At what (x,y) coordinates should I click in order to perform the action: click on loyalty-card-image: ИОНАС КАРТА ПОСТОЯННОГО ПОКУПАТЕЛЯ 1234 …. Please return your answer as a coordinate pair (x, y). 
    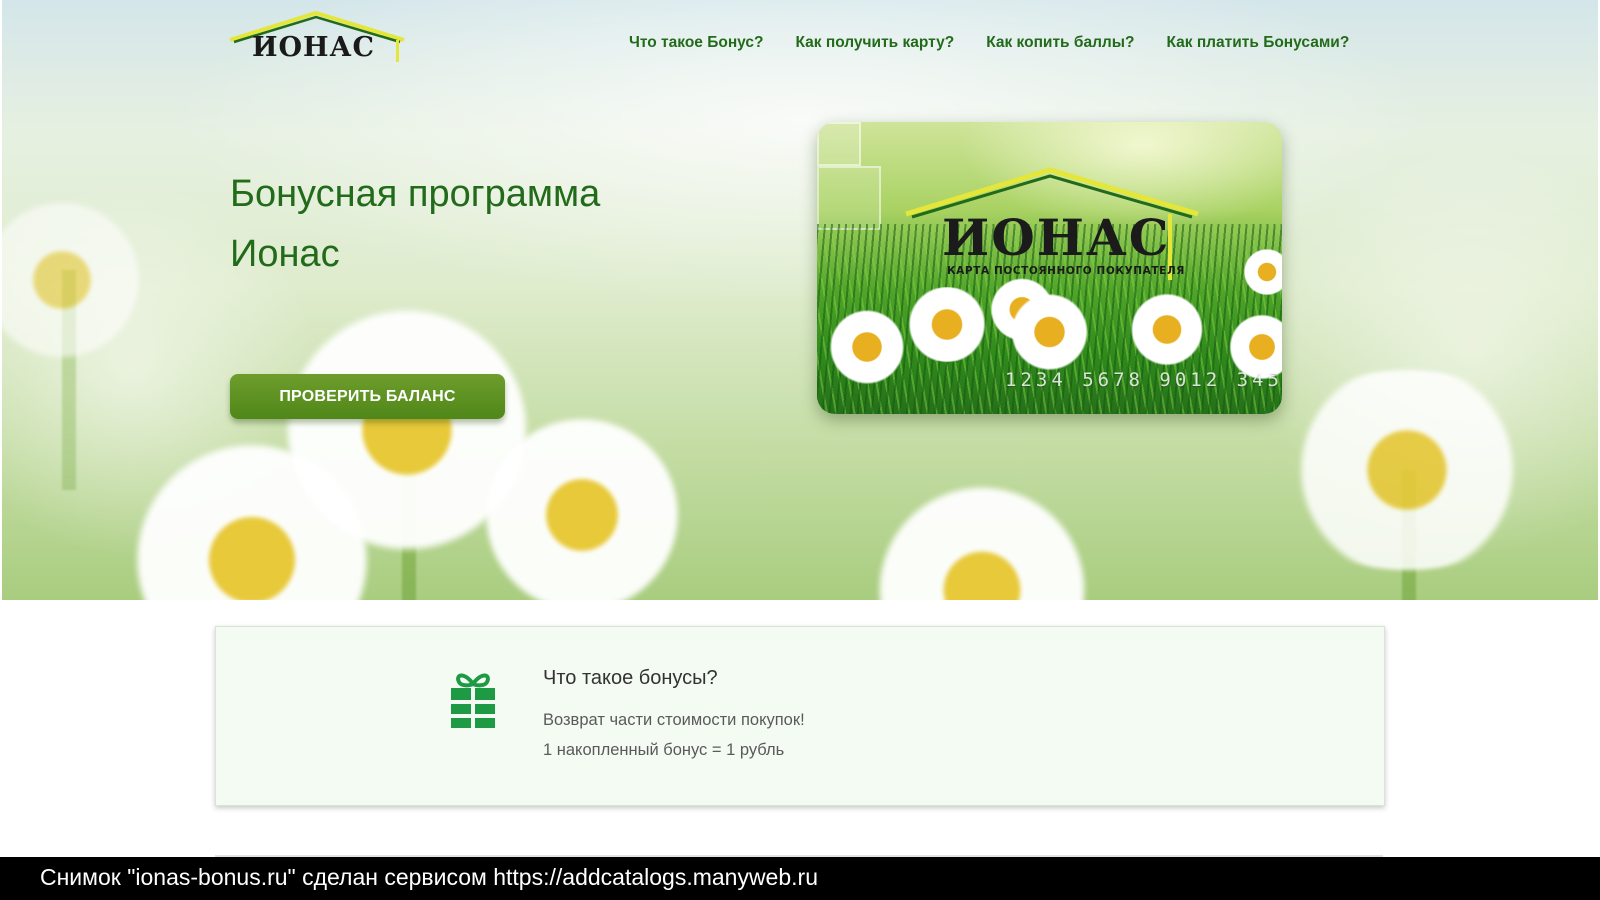
    Looking at the image, I should click on (1049, 268).